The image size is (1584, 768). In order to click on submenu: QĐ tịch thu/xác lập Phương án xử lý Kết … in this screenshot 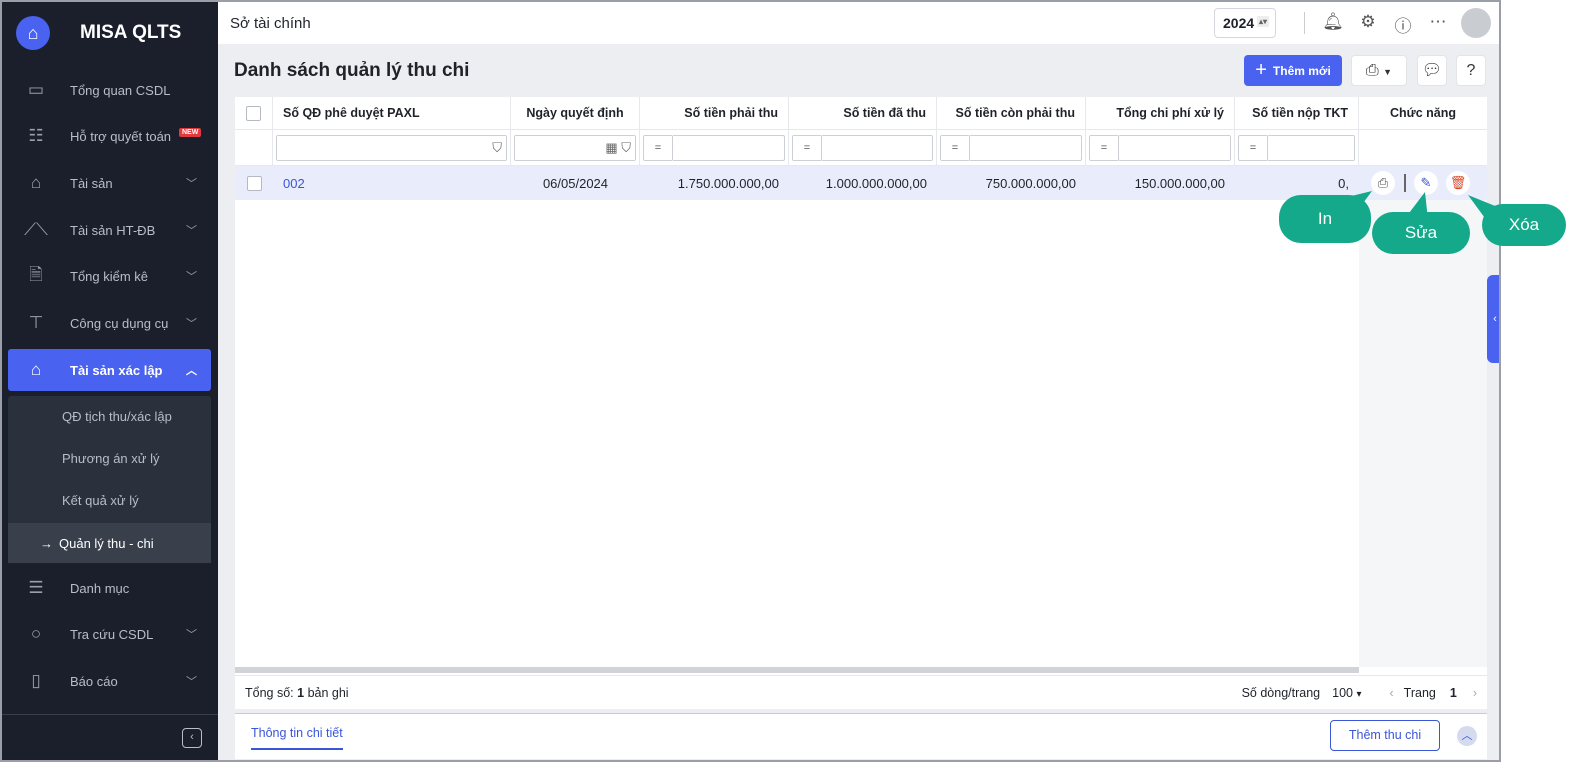, I will do `click(109, 479)`.